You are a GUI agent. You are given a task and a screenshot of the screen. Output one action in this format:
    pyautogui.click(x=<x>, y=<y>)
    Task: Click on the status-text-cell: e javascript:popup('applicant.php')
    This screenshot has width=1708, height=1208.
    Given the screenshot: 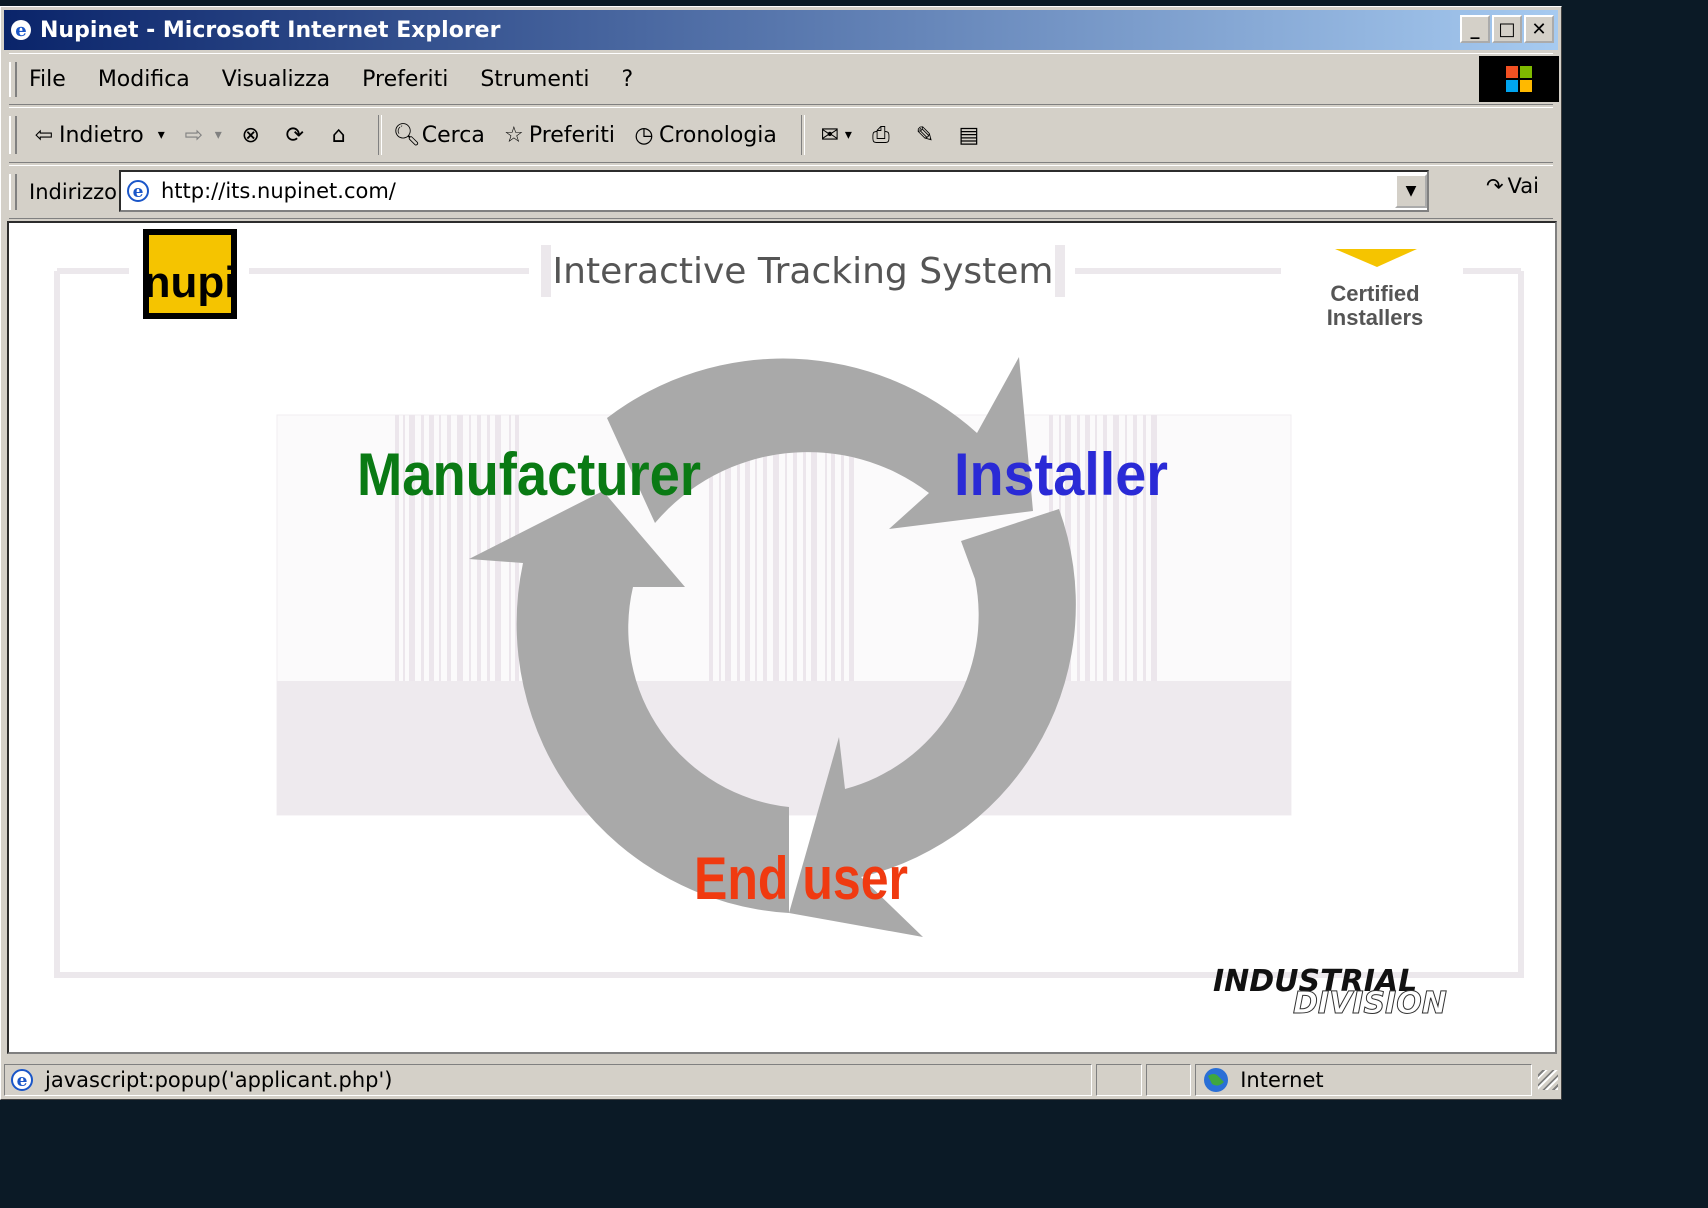 What is the action you would take?
    pyautogui.click(x=548, y=1080)
    